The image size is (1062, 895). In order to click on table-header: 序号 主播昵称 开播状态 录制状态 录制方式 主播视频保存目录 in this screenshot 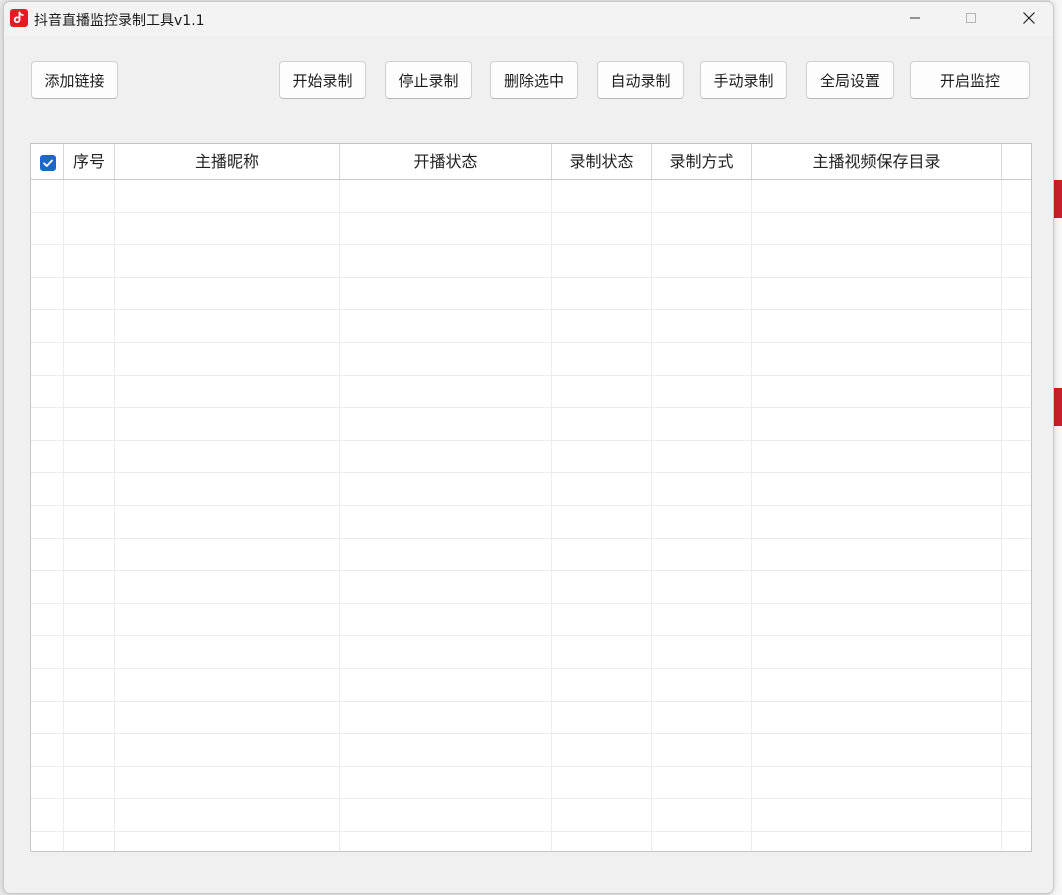, I will do `click(531, 162)`.